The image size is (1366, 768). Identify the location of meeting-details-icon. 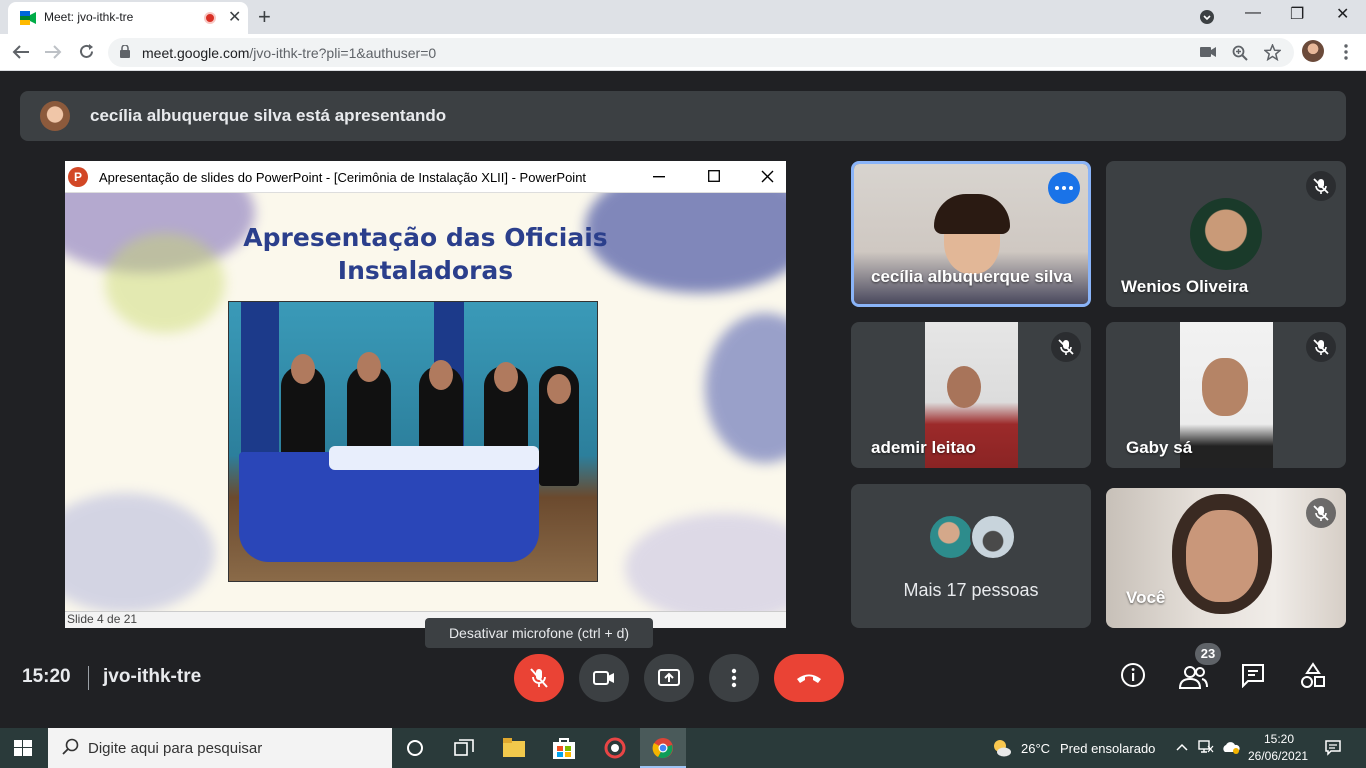
(1133, 675).